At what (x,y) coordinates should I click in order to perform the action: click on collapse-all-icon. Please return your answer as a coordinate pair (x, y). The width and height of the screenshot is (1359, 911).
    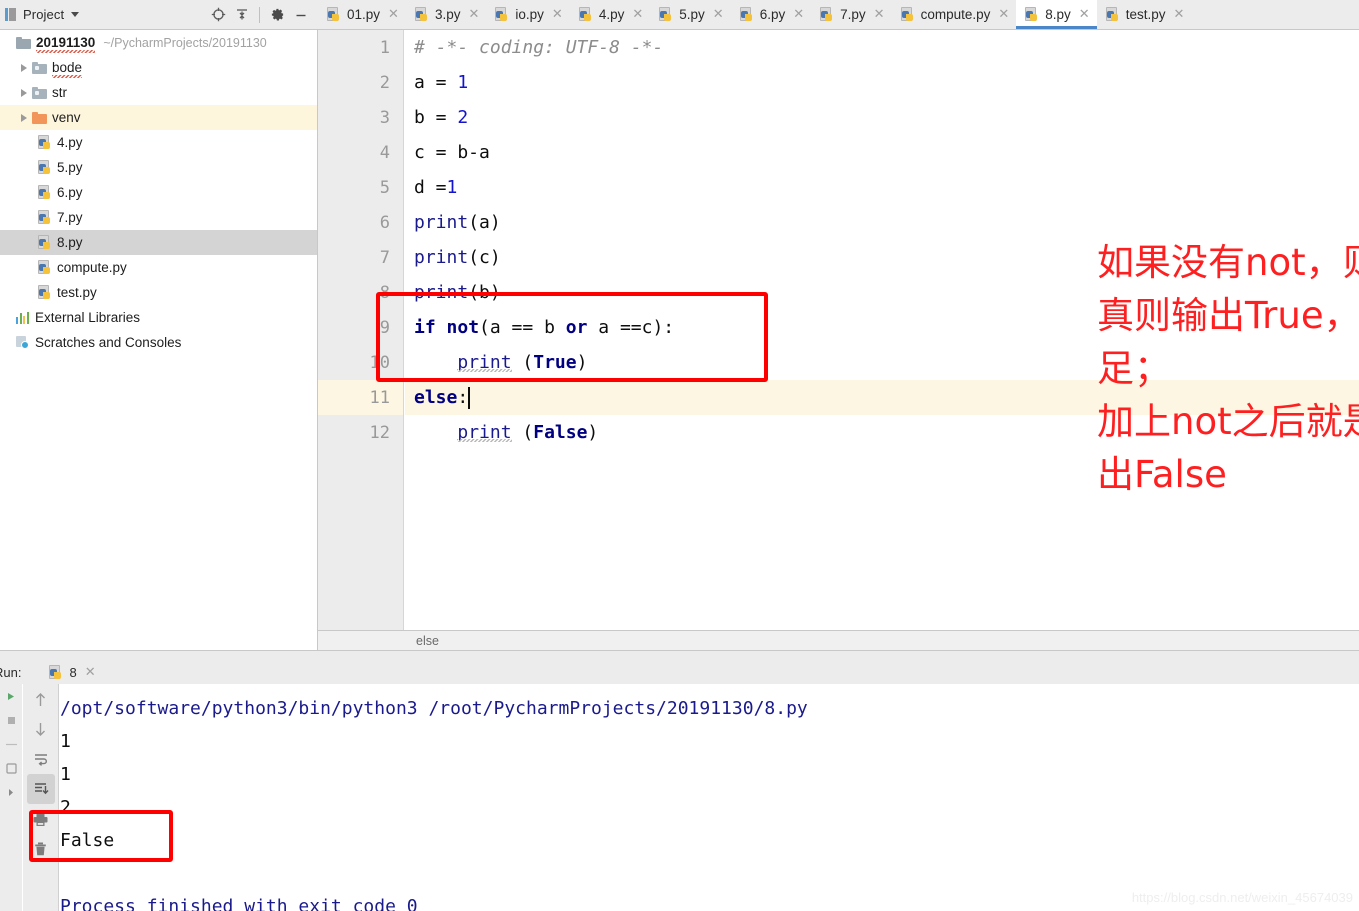
    Looking at the image, I should click on (242, 15).